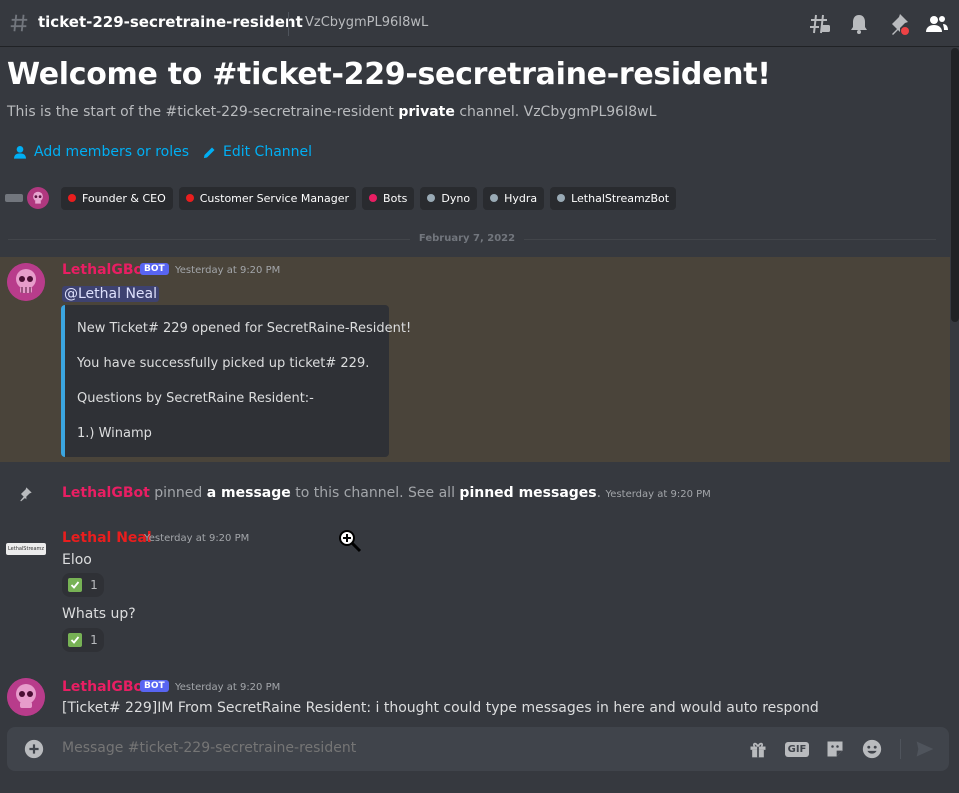 This screenshot has height=793, width=959. Describe the element at coordinates (925, 749) in the screenshot. I see `send-icon` at that location.